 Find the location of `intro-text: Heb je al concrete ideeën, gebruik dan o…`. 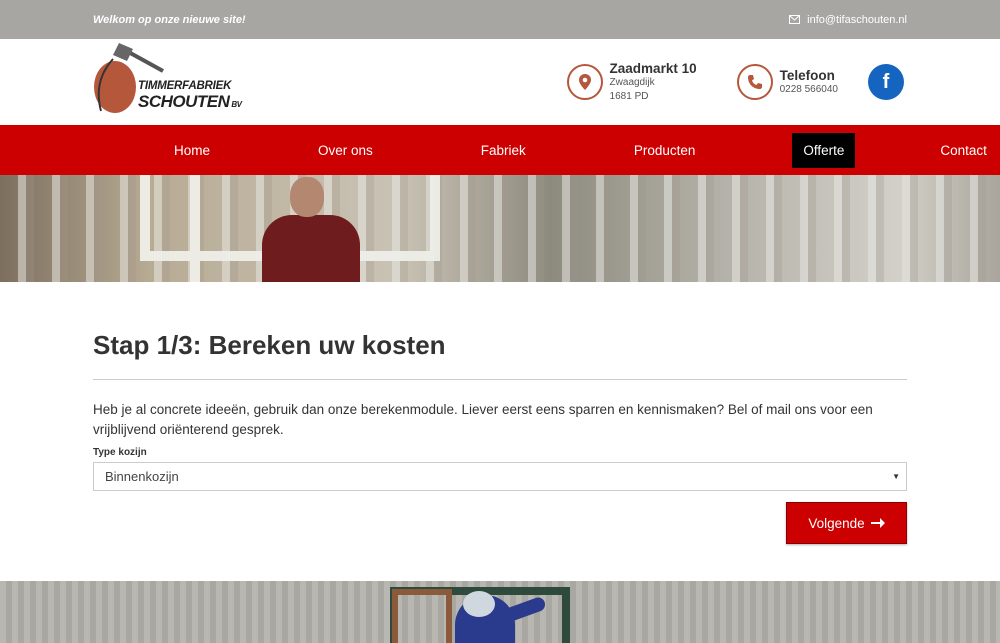

intro-text: Heb je al concrete ideeën, gebruik dan o… is located at coordinates (483, 419).